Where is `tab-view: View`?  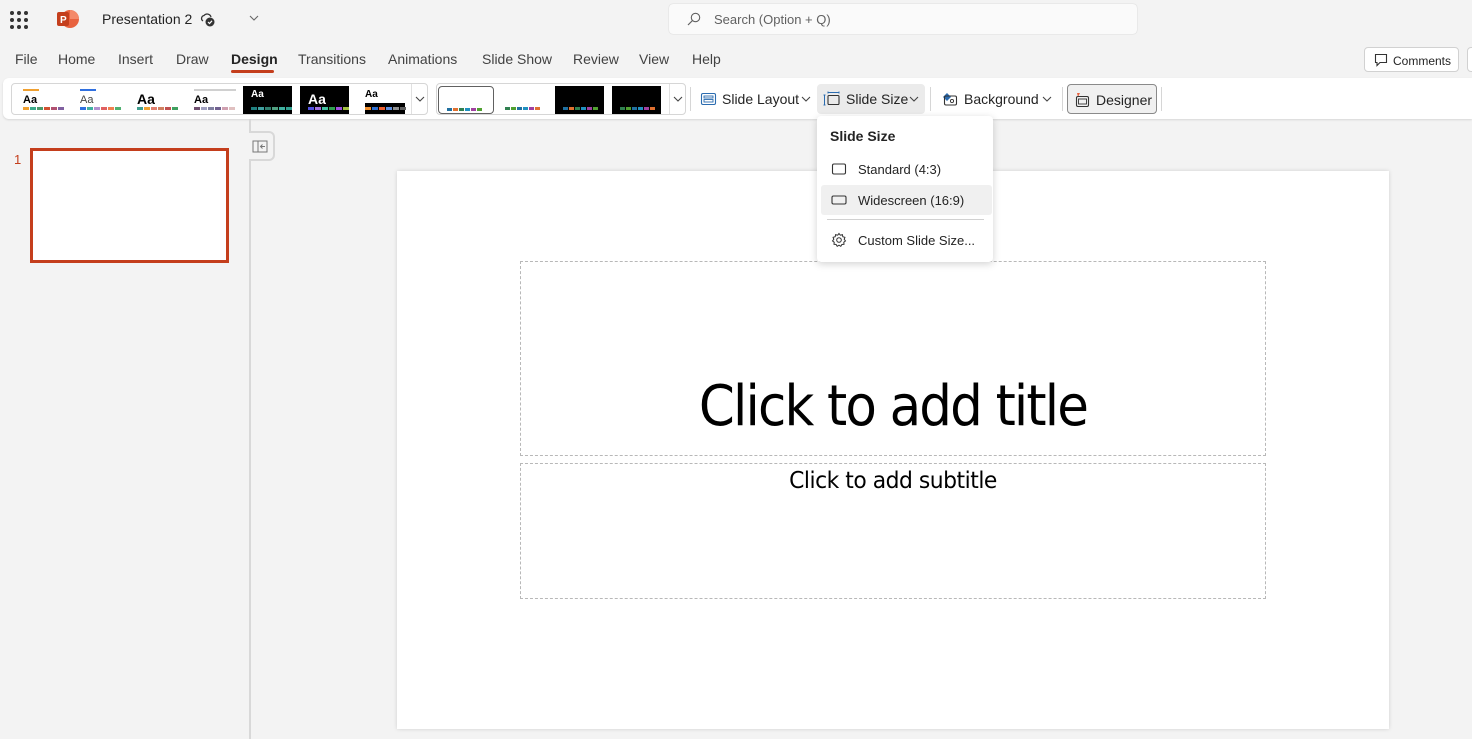
tab-view: View is located at coordinates (654, 59).